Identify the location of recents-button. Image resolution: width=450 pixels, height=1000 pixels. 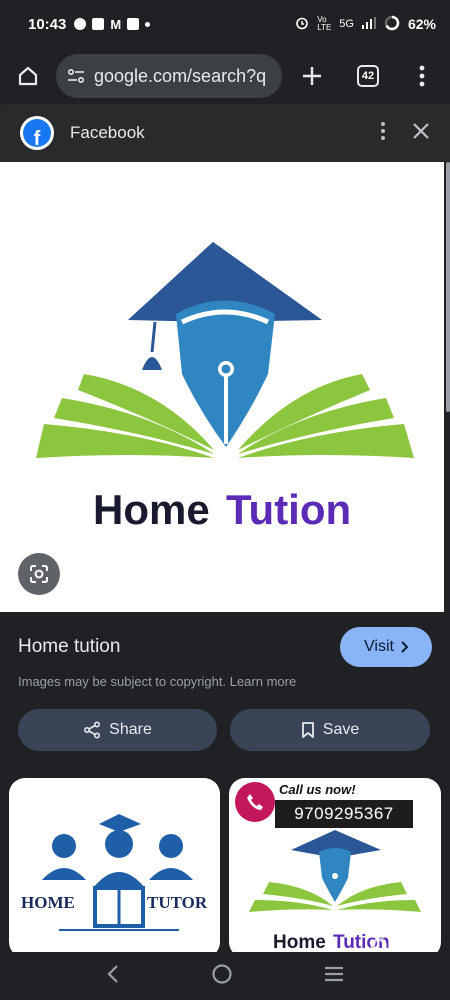
(334, 976).